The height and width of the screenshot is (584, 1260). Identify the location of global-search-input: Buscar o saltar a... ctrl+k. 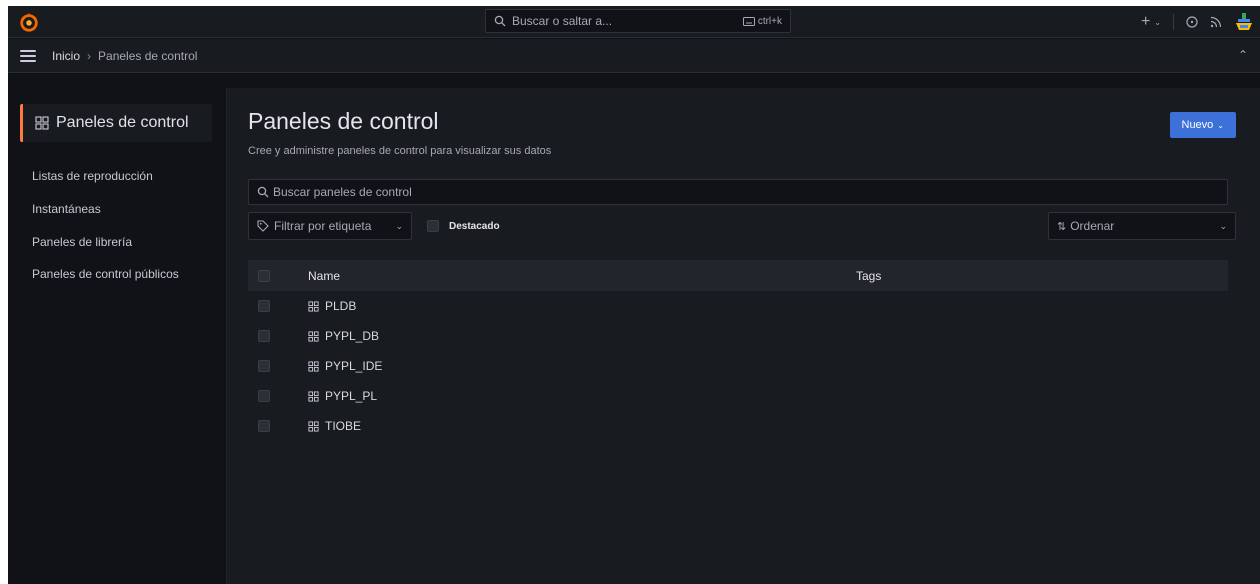
(638, 21).